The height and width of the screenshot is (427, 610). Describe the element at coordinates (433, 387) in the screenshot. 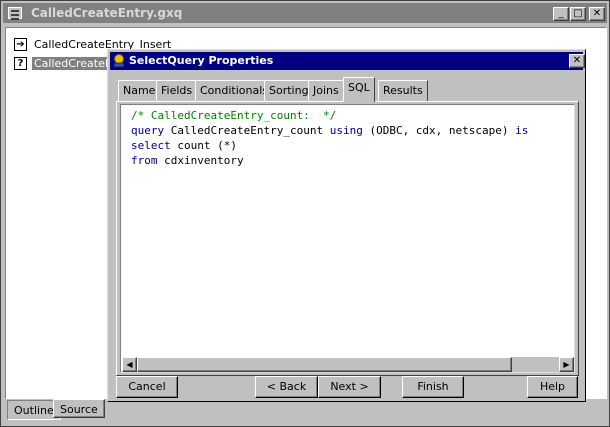

I see `finish-button: Finish` at that location.